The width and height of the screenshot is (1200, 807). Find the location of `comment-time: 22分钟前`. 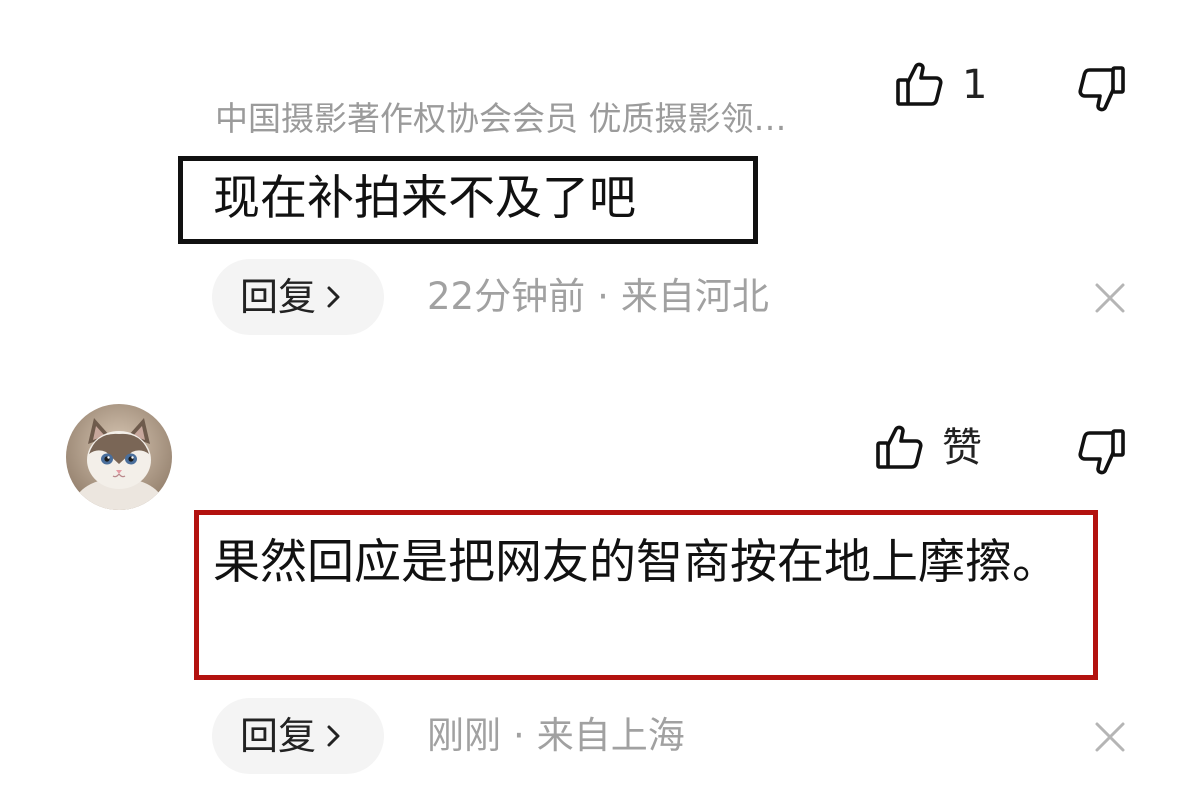

comment-time: 22分钟前 is located at coordinates (506, 296).